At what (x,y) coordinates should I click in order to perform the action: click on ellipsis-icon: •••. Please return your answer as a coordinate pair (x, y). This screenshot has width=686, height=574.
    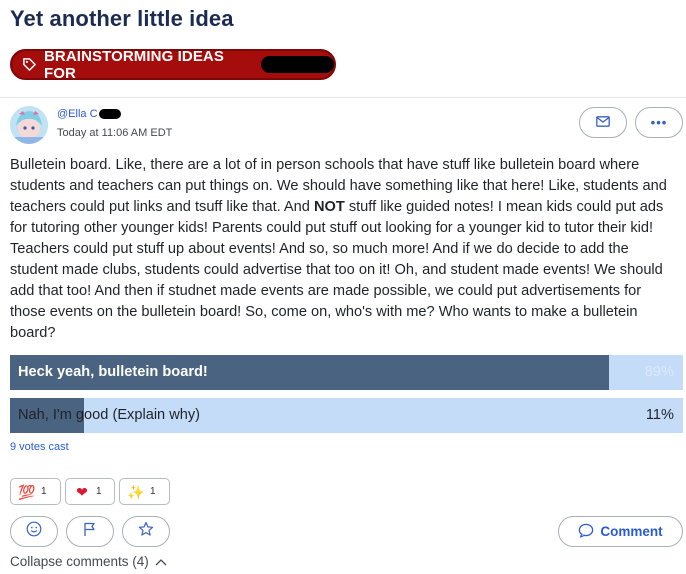
    Looking at the image, I should click on (659, 122).